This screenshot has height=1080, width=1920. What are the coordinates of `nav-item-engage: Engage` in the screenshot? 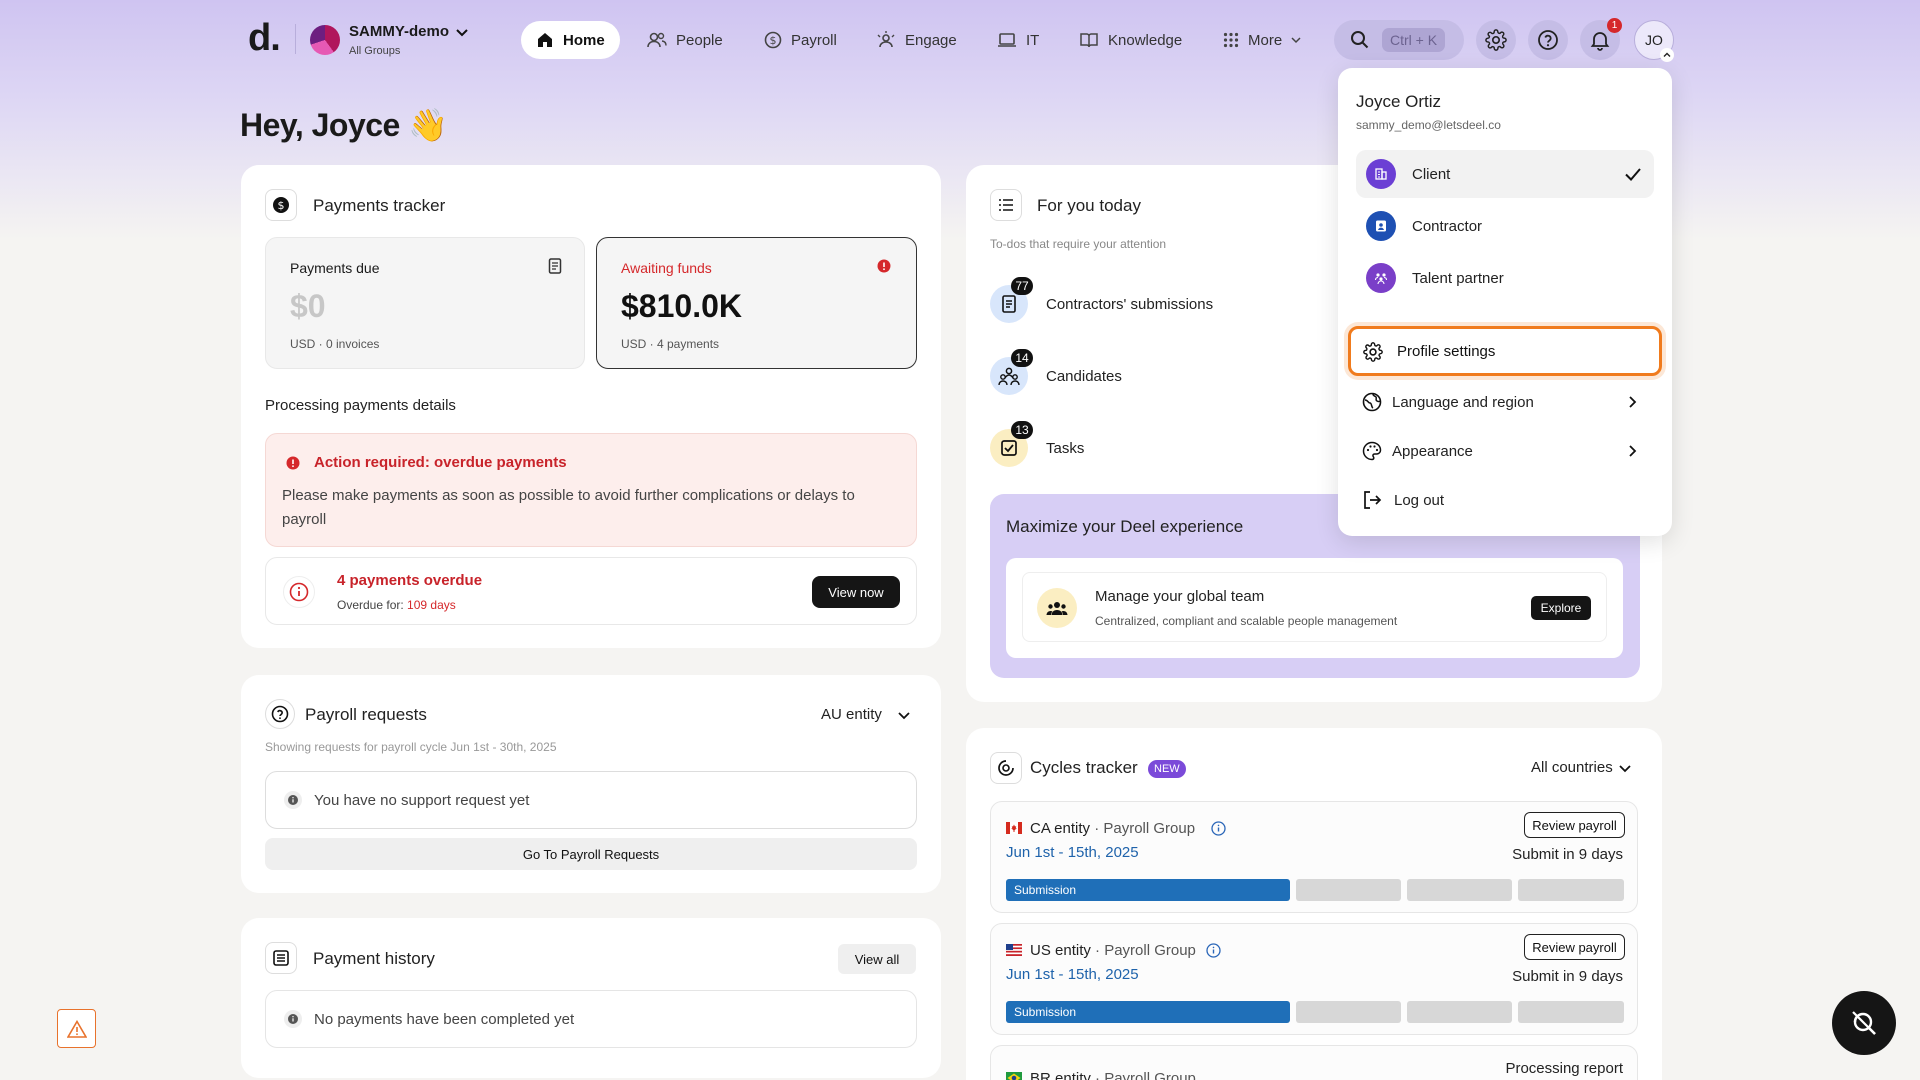 It's located at (916, 40).